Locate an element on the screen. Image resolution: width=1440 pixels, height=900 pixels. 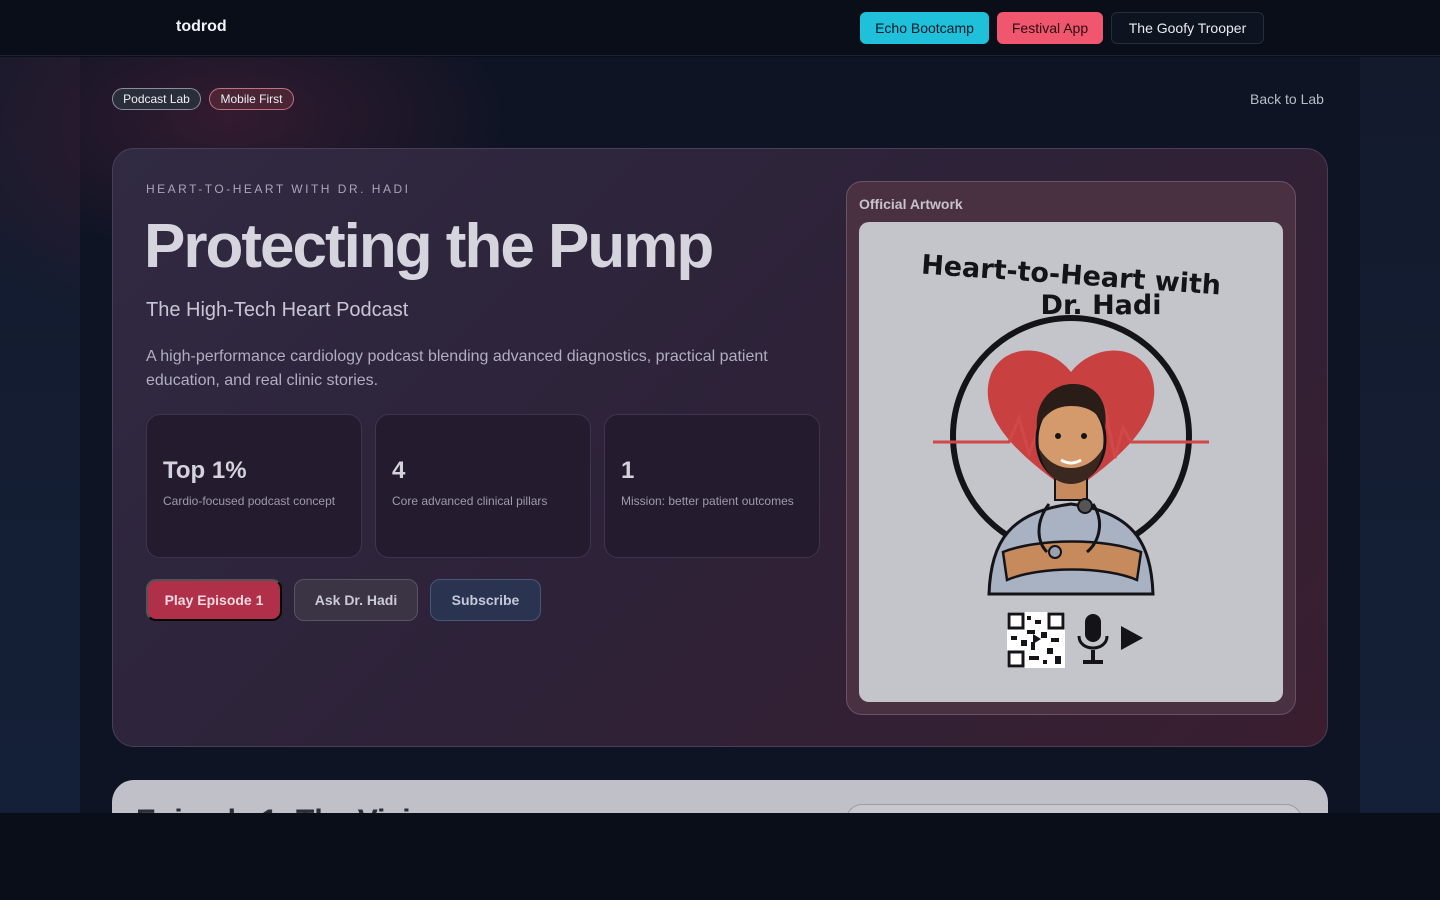
bottom-overlay-bar is located at coordinates (720, 856).